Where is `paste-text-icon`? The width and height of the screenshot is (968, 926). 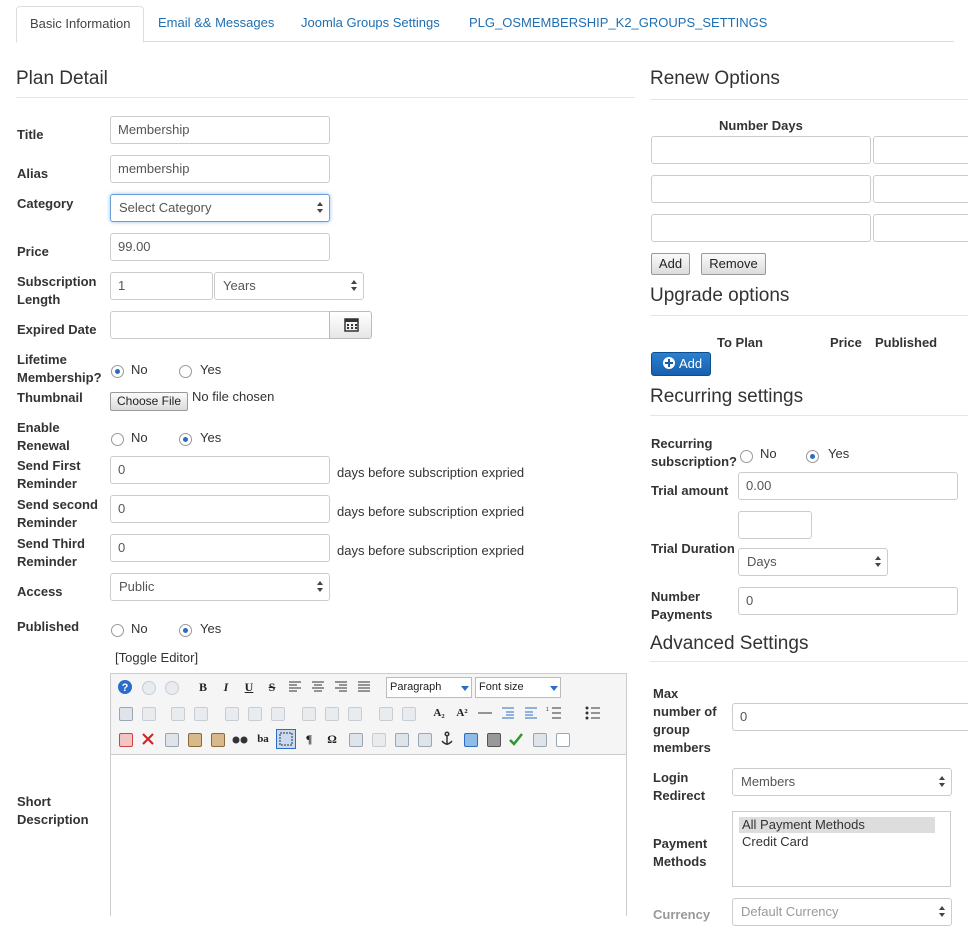 paste-text-icon is located at coordinates (217, 739).